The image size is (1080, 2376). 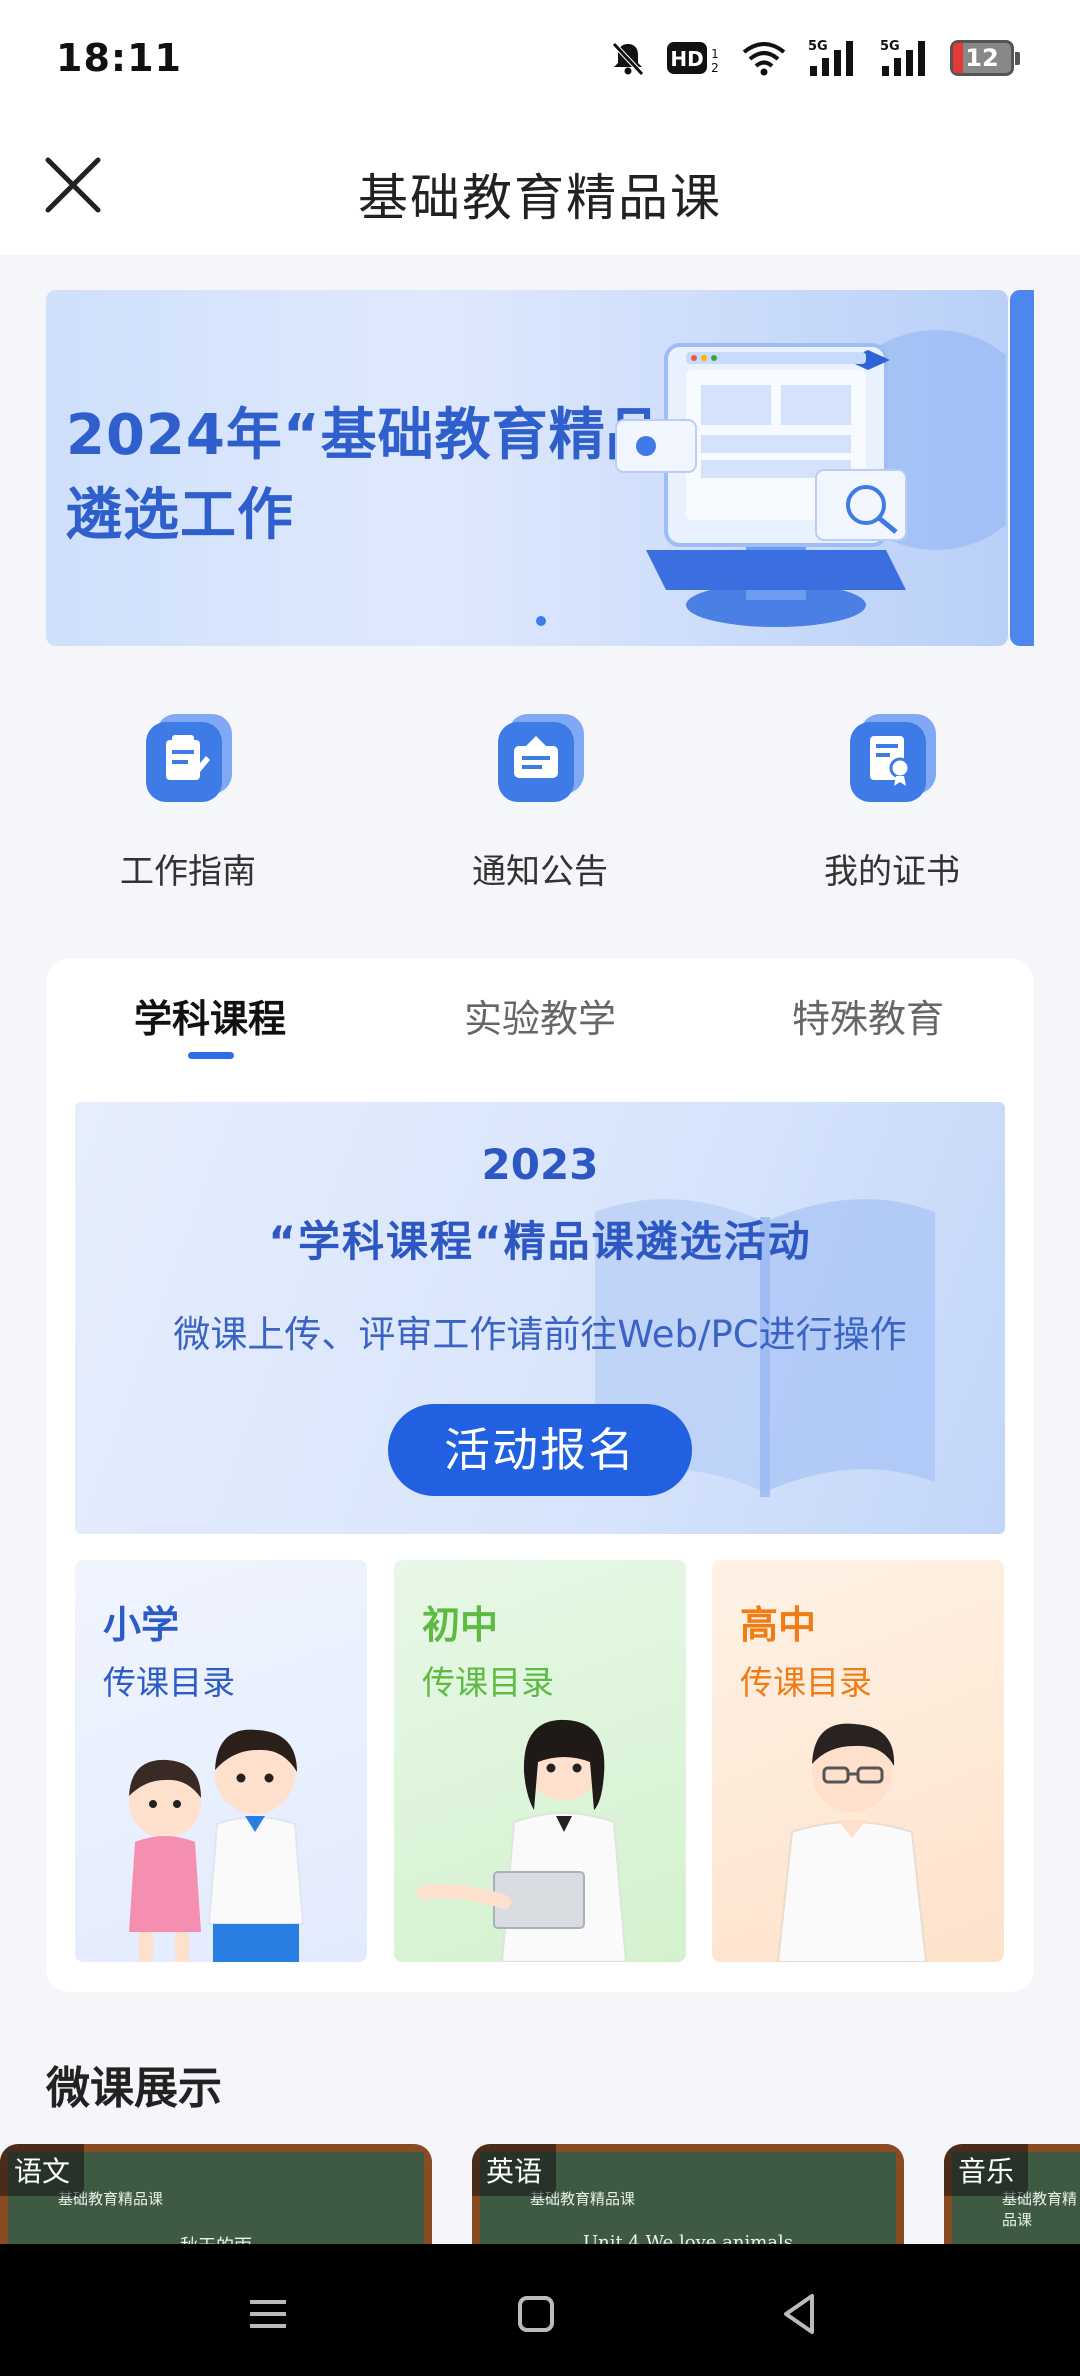 I want to click on wifi-icon, so click(x=764, y=59).